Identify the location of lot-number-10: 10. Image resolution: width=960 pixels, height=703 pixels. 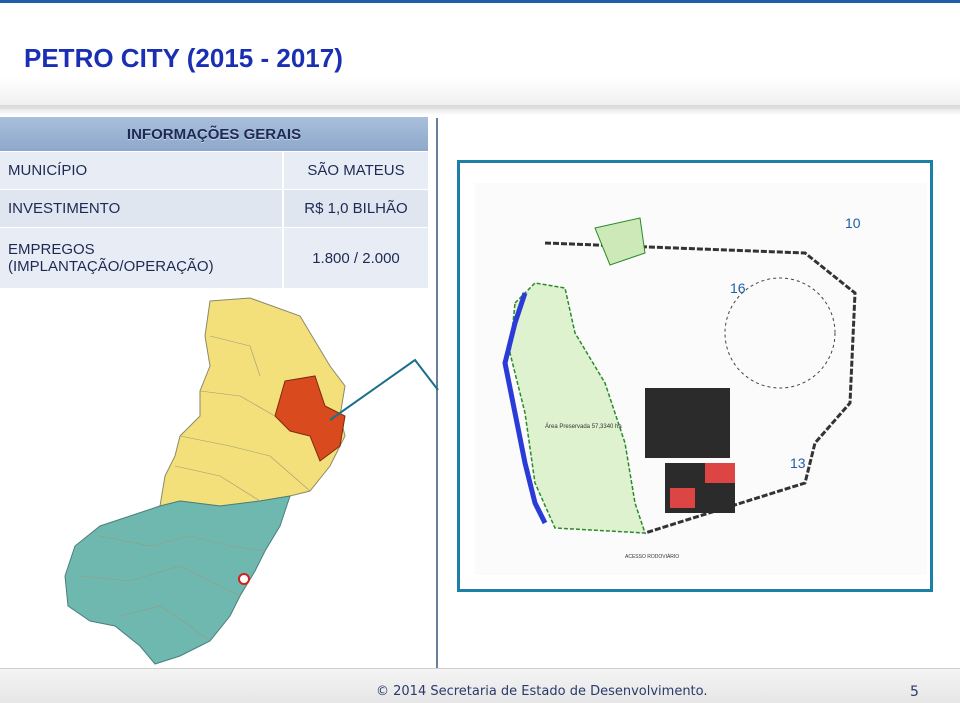
(853, 223).